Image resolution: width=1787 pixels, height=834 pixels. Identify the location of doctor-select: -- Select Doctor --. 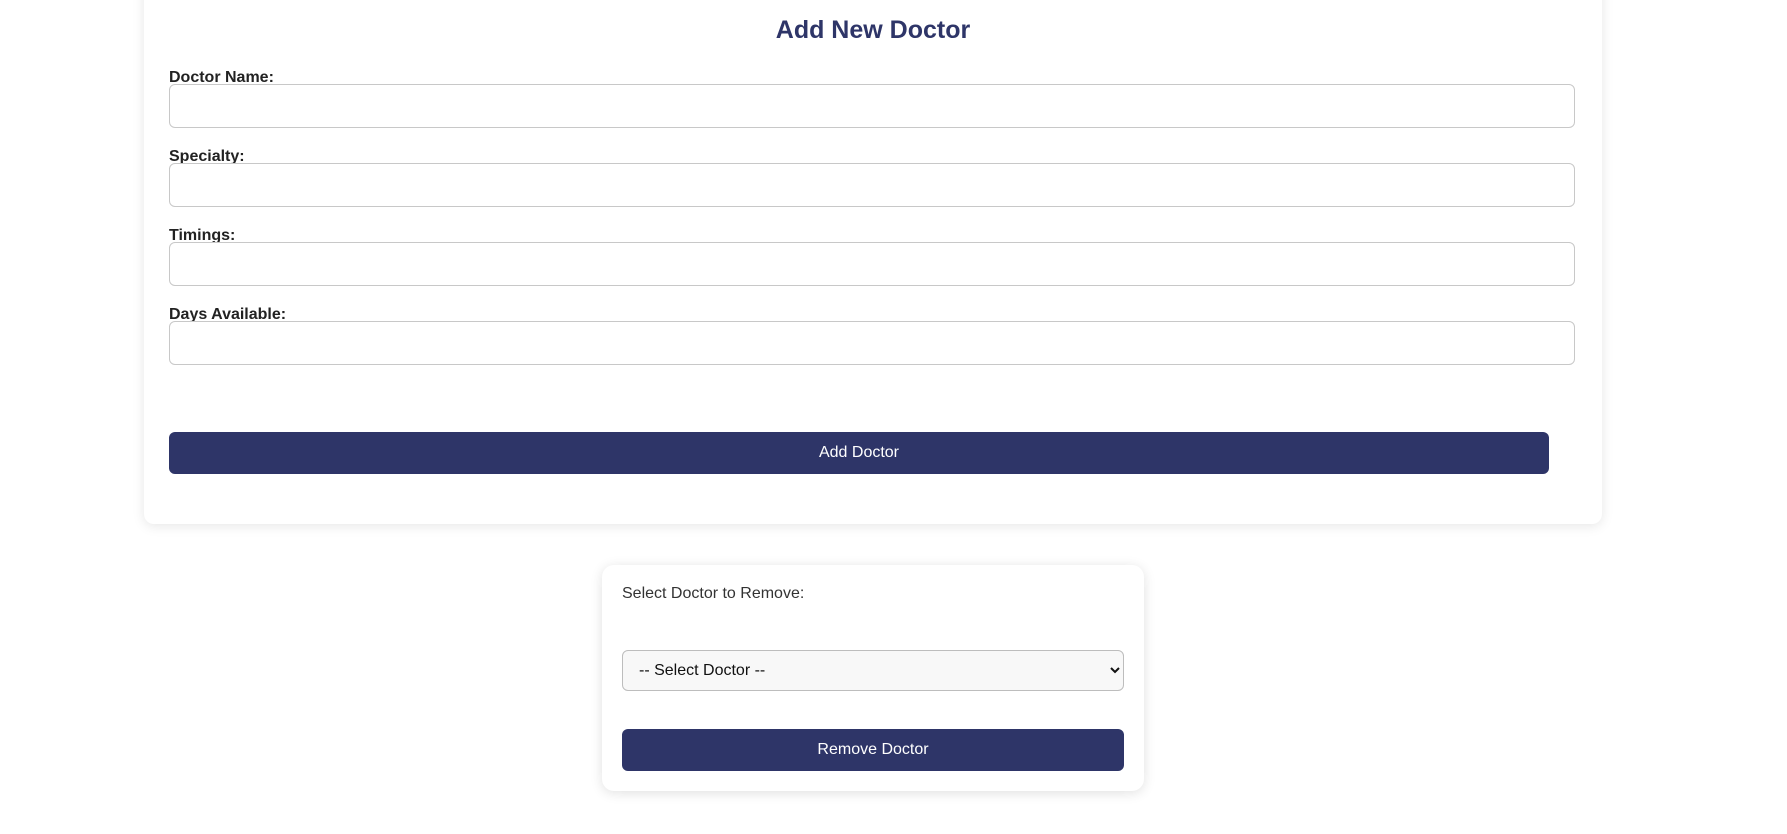
(873, 670).